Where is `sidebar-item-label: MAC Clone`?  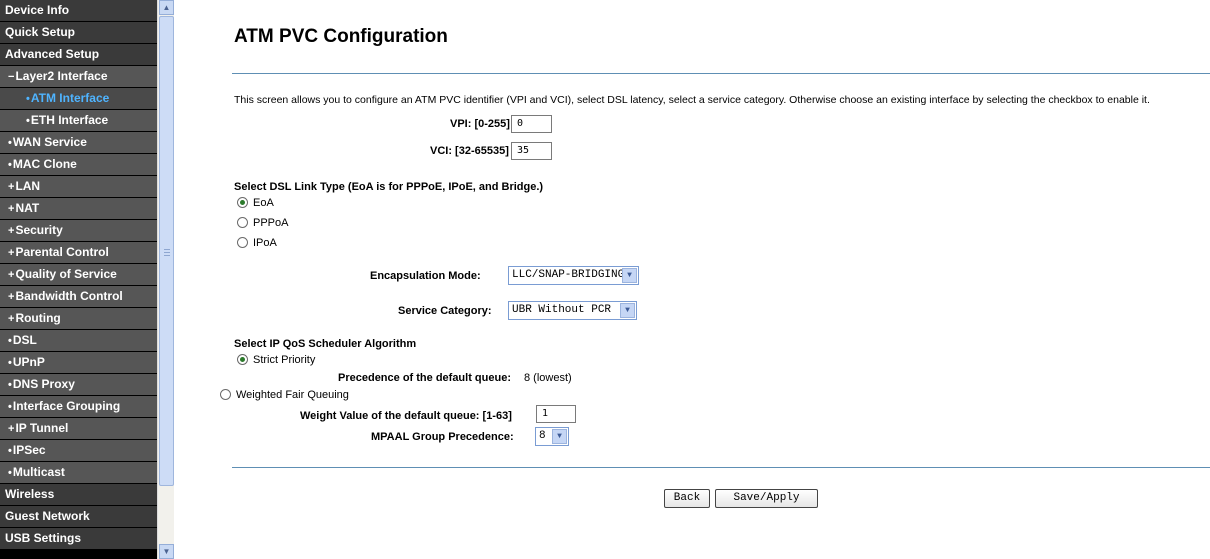
sidebar-item-label: MAC Clone is located at coordinates (44, 164).